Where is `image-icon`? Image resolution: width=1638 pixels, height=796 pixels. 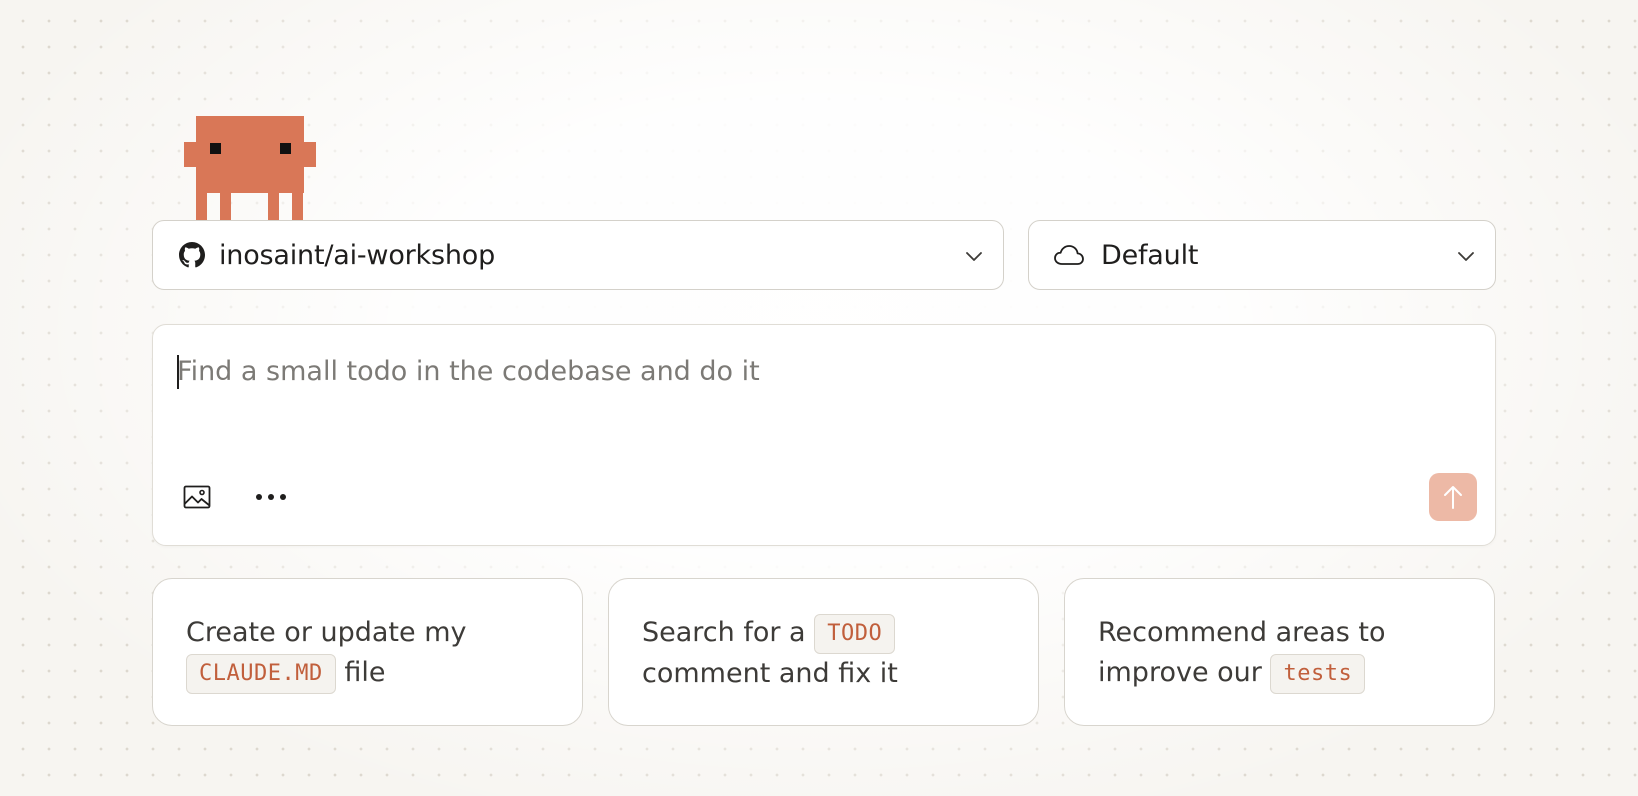
image-icon is located at coordinates (197, 497).